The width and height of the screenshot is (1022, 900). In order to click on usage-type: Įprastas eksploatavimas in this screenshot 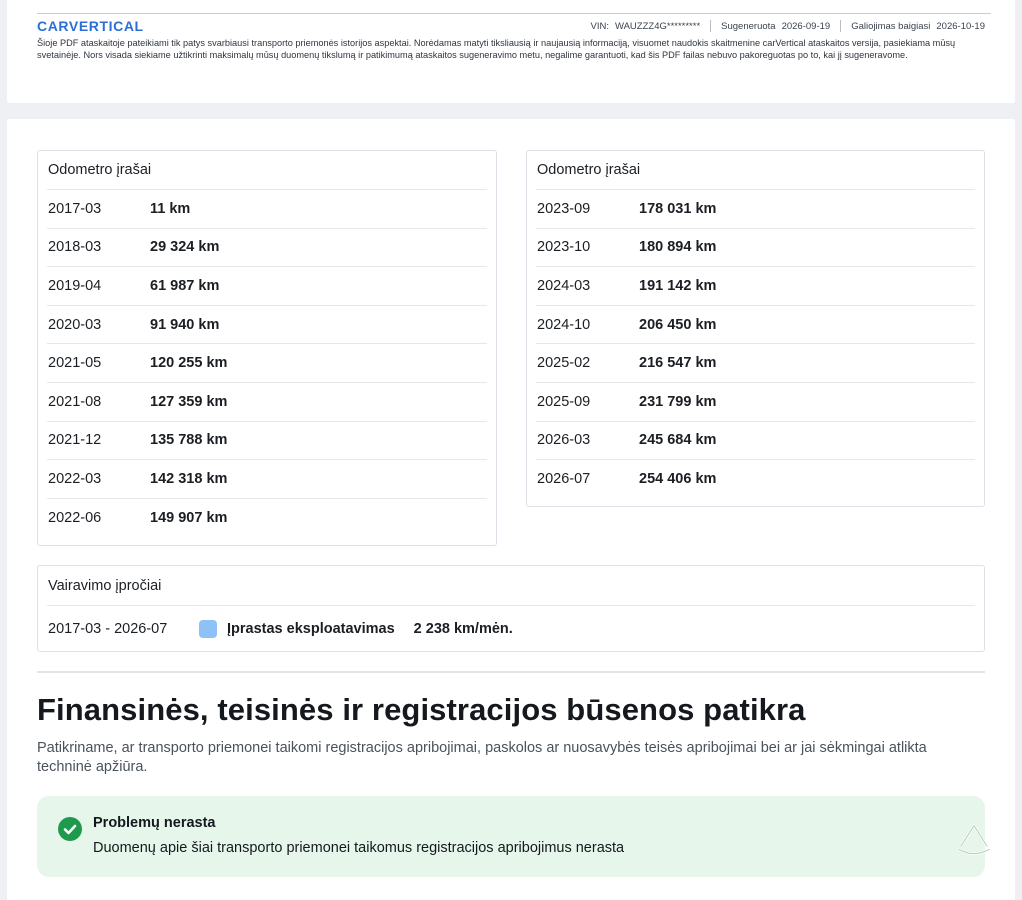, I will do `click(311, 629)`.